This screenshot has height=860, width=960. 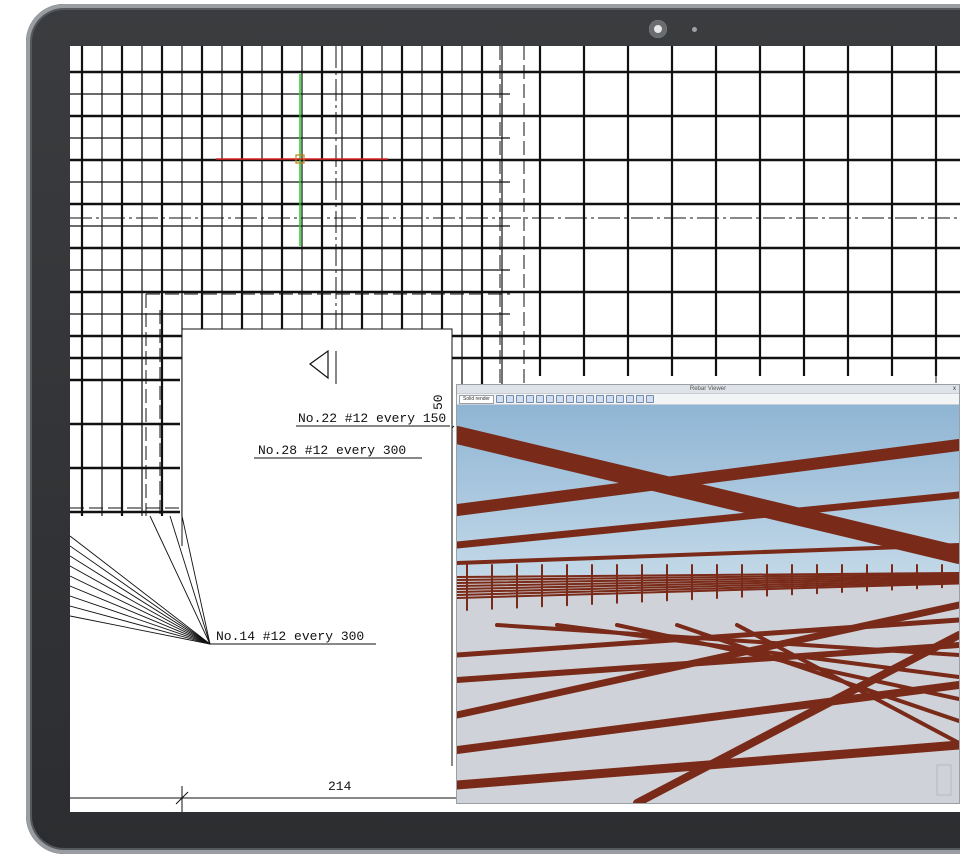 I want to click on help-icon, so click(x=649, y=399).